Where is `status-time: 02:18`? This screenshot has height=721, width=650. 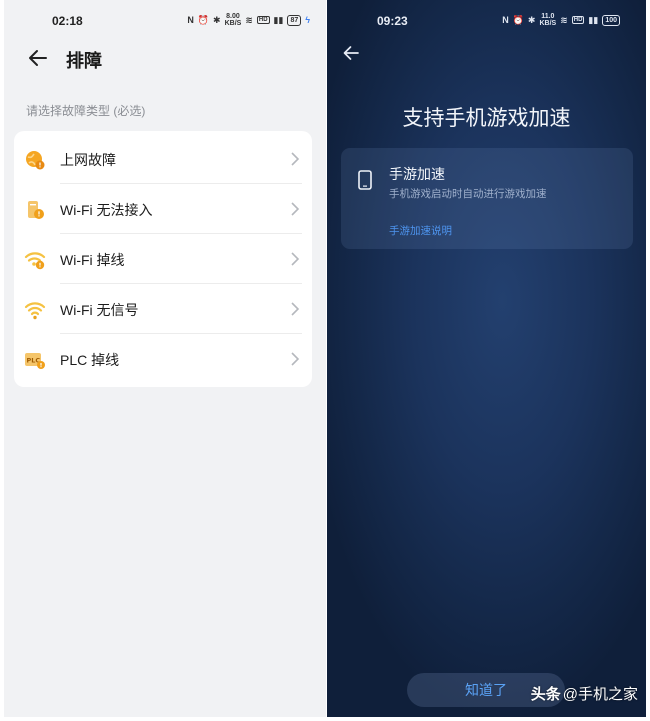
status-time: 02:18 is located at coordinates (67, 21).